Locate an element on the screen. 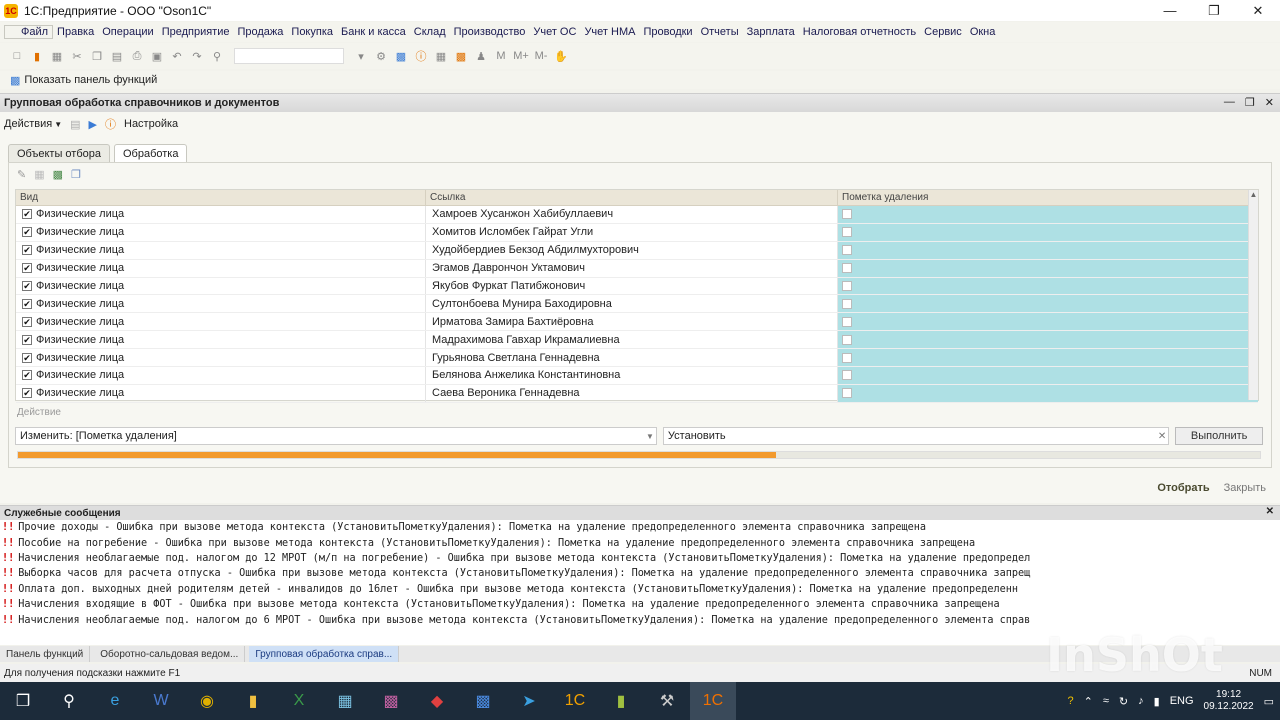  actions-menu: Действия is located at coordinates (28, 124).